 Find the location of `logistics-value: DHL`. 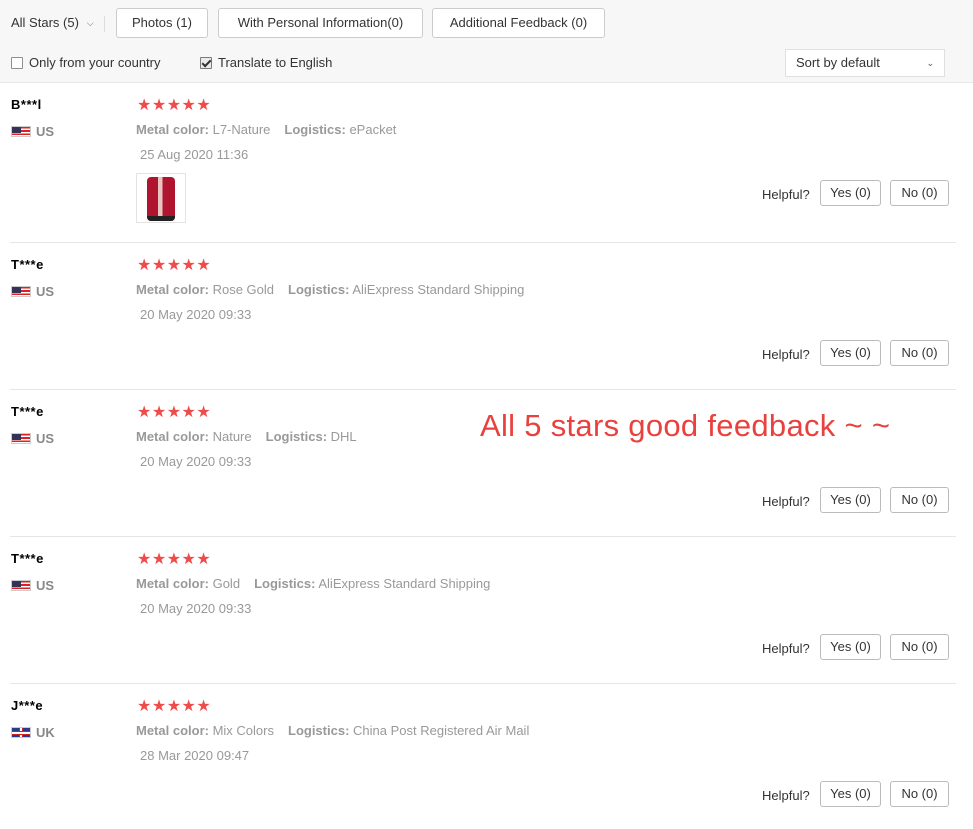

logistics-value: DHL is located at coordinates (343, 436).